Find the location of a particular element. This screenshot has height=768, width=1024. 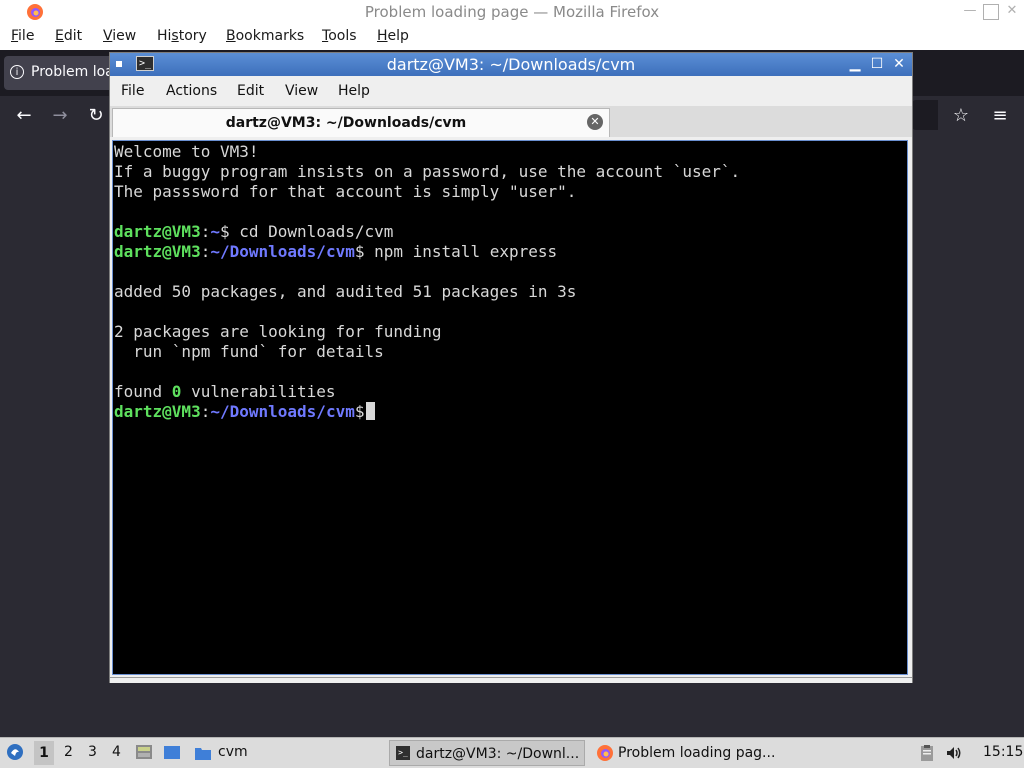

menu-history: History is located at coordinates (182, 36).